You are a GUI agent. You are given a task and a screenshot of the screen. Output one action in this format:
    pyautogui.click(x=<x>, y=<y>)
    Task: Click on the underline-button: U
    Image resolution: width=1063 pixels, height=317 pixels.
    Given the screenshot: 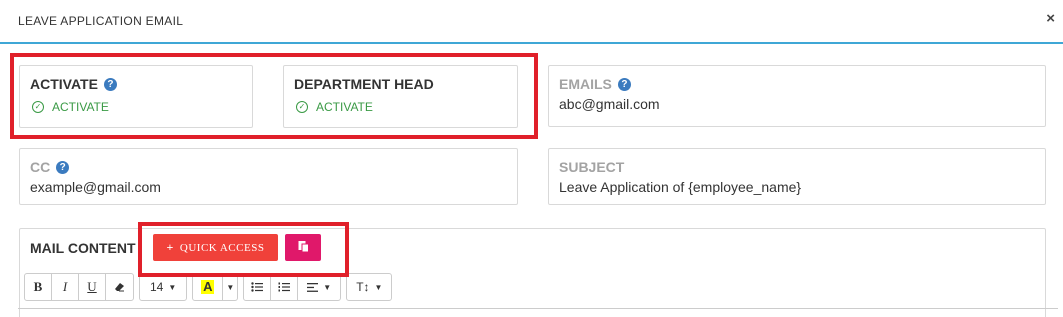 What is the action you would take?
    pyautogui.click(x=92, y=287)
    